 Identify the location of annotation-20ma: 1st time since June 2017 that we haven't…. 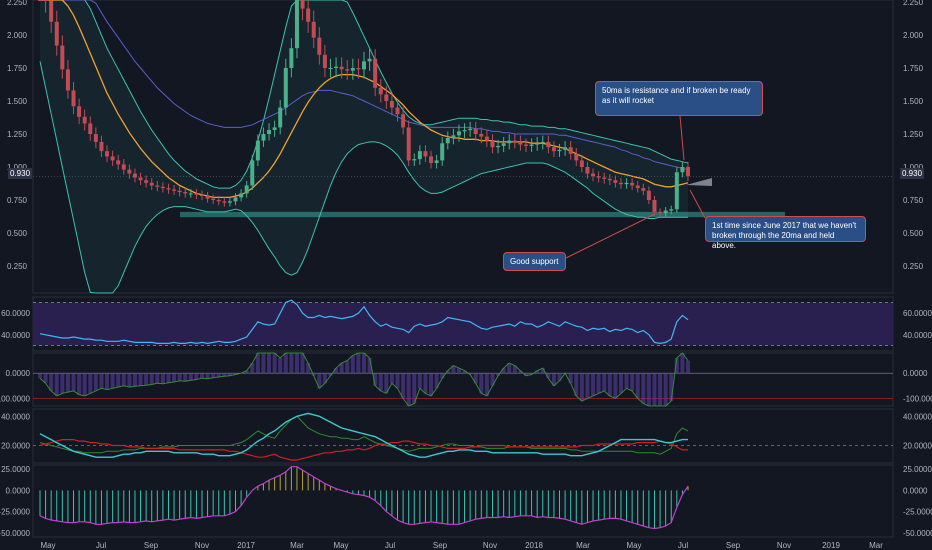
(785, 233).